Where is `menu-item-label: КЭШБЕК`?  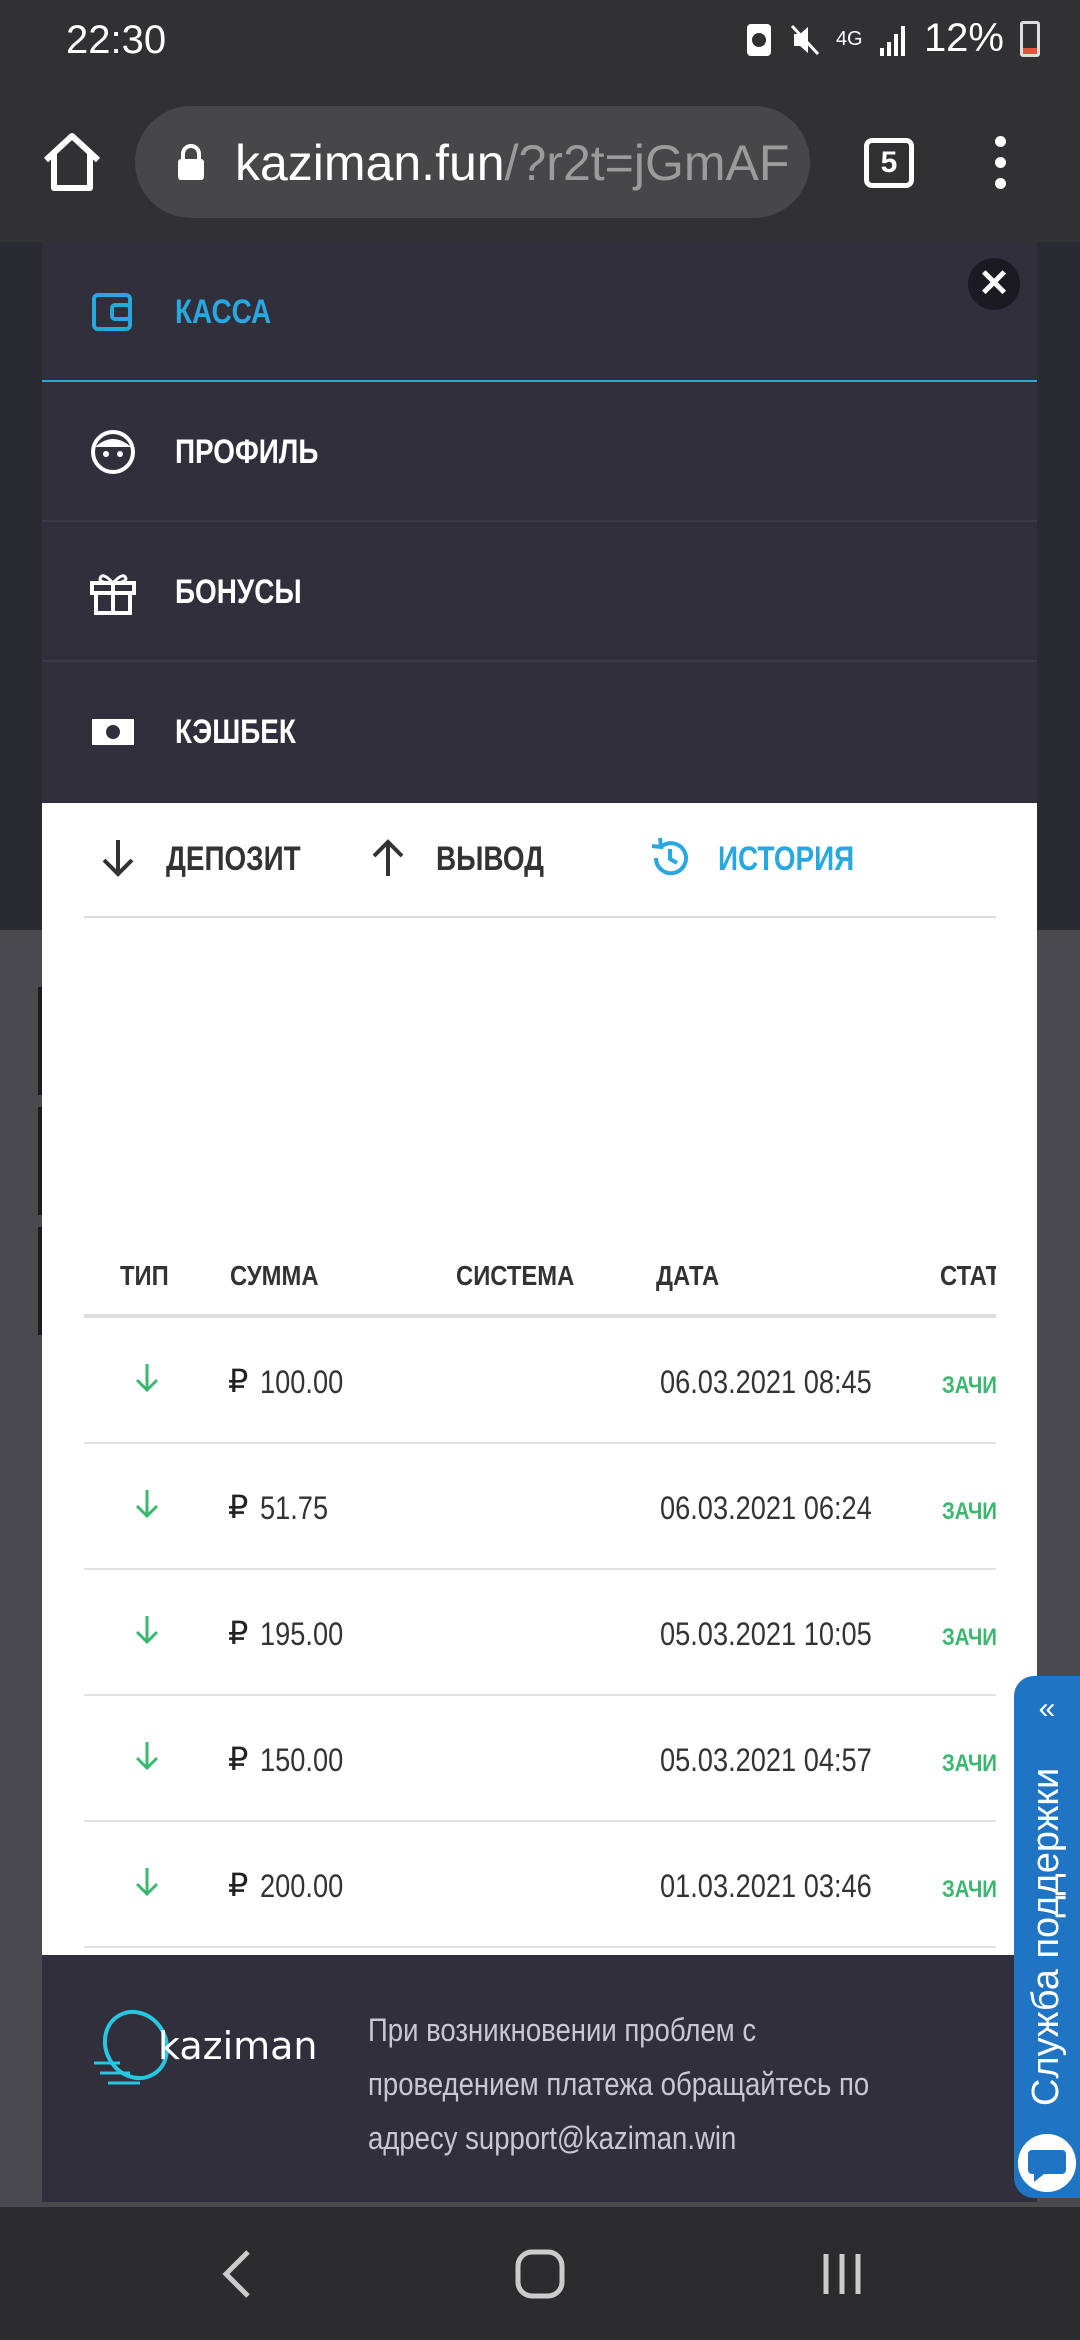
menu-item-label: КЭШБЕК is located at coordinates (235, 732).